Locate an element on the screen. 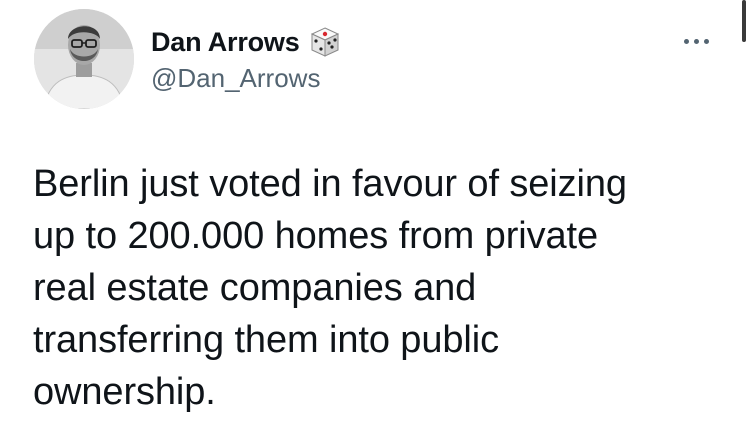  user-avatar-image is located at coordinates (84, 59).